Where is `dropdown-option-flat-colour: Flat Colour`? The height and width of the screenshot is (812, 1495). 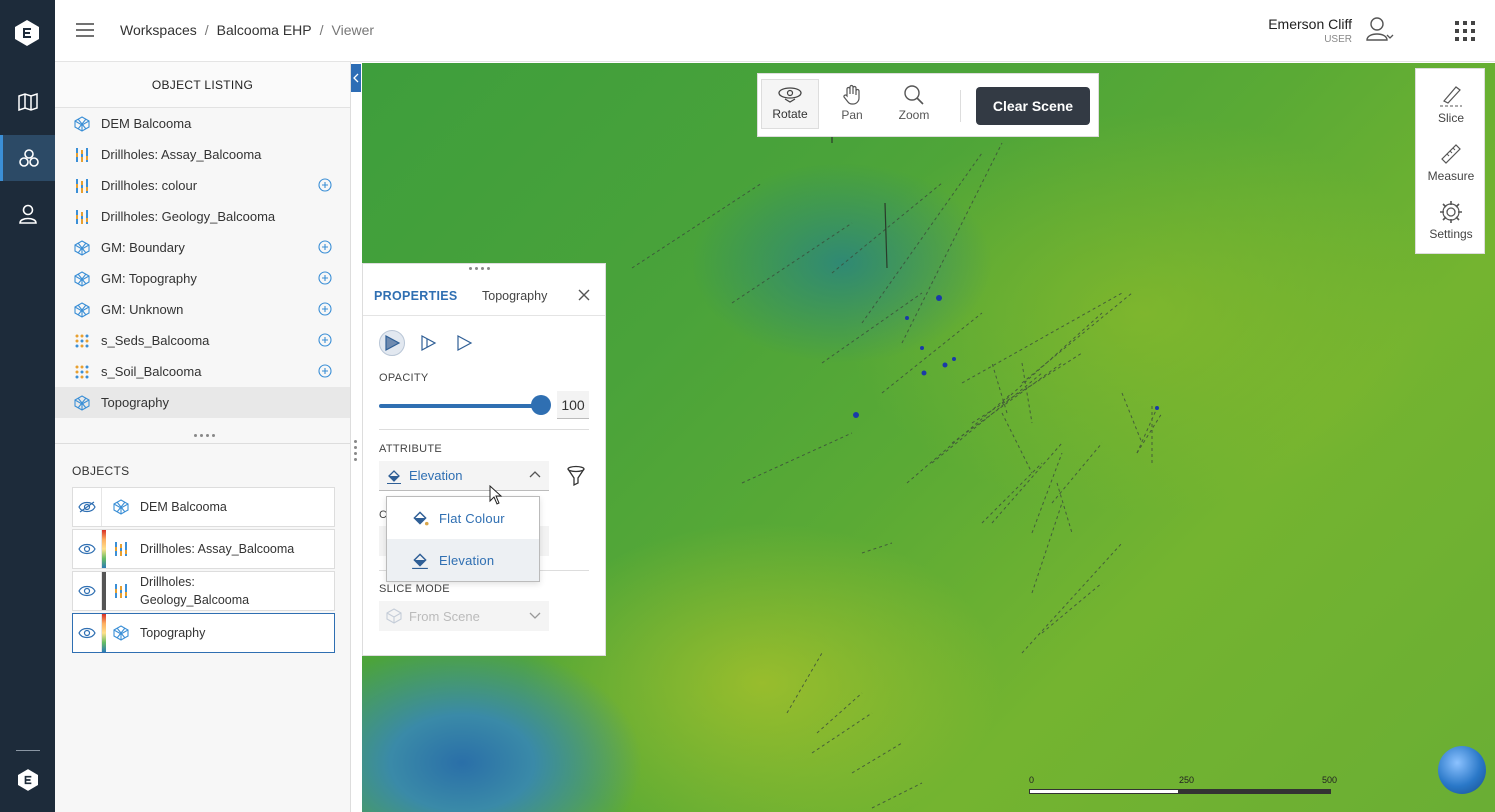
dropdown-option-flat-colour: Flat Colour is located at coordinates (463, 518).